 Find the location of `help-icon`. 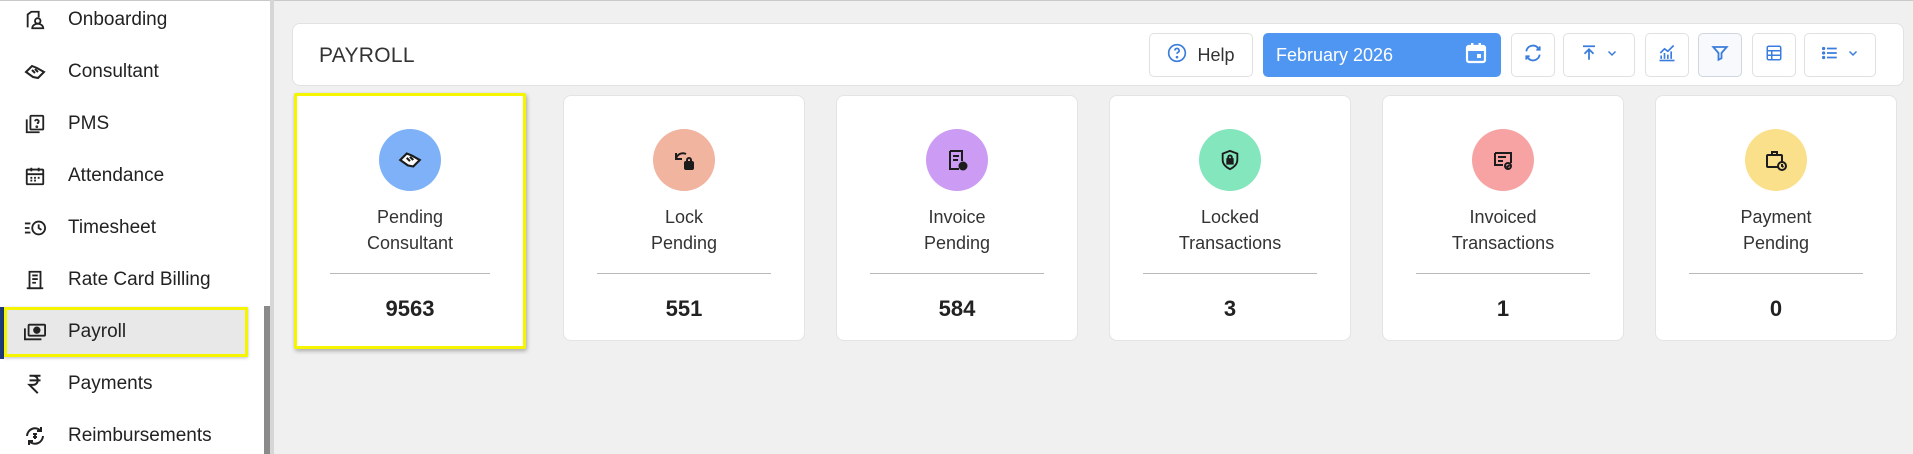

help-icon is located at coordinates (1177, 55).